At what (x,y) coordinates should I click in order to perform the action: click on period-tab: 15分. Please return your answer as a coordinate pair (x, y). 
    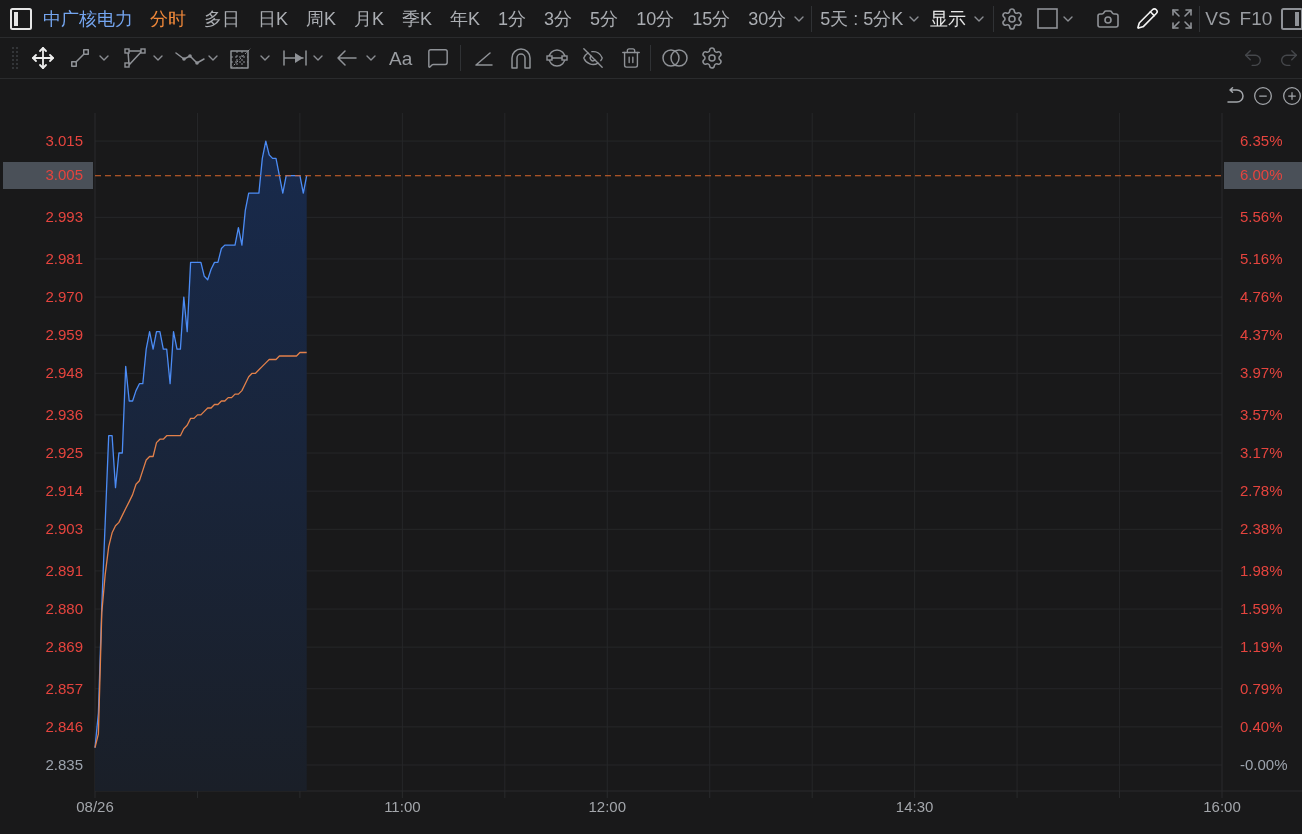
    Looking at the image, I should click on (711, 18).